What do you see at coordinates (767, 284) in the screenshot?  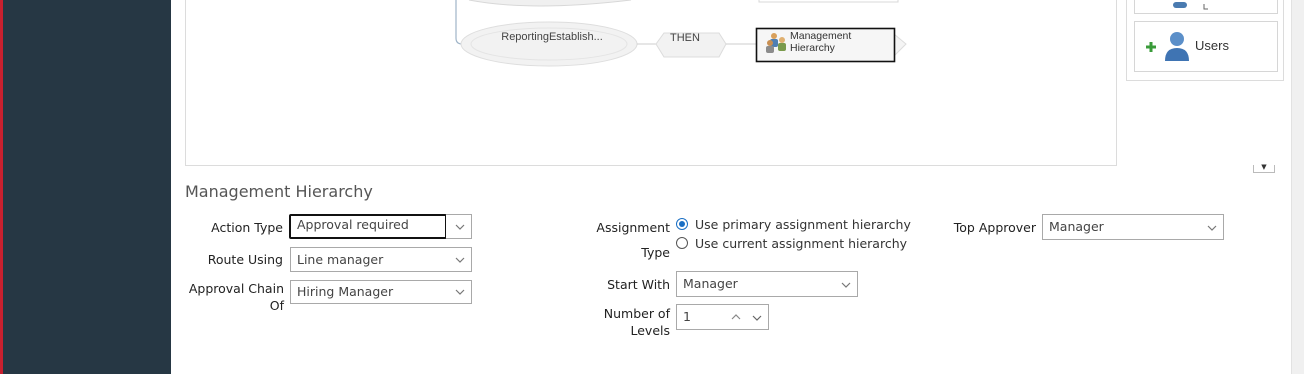 I see `start-with-select: Manager` at bounding box center [767, 284].